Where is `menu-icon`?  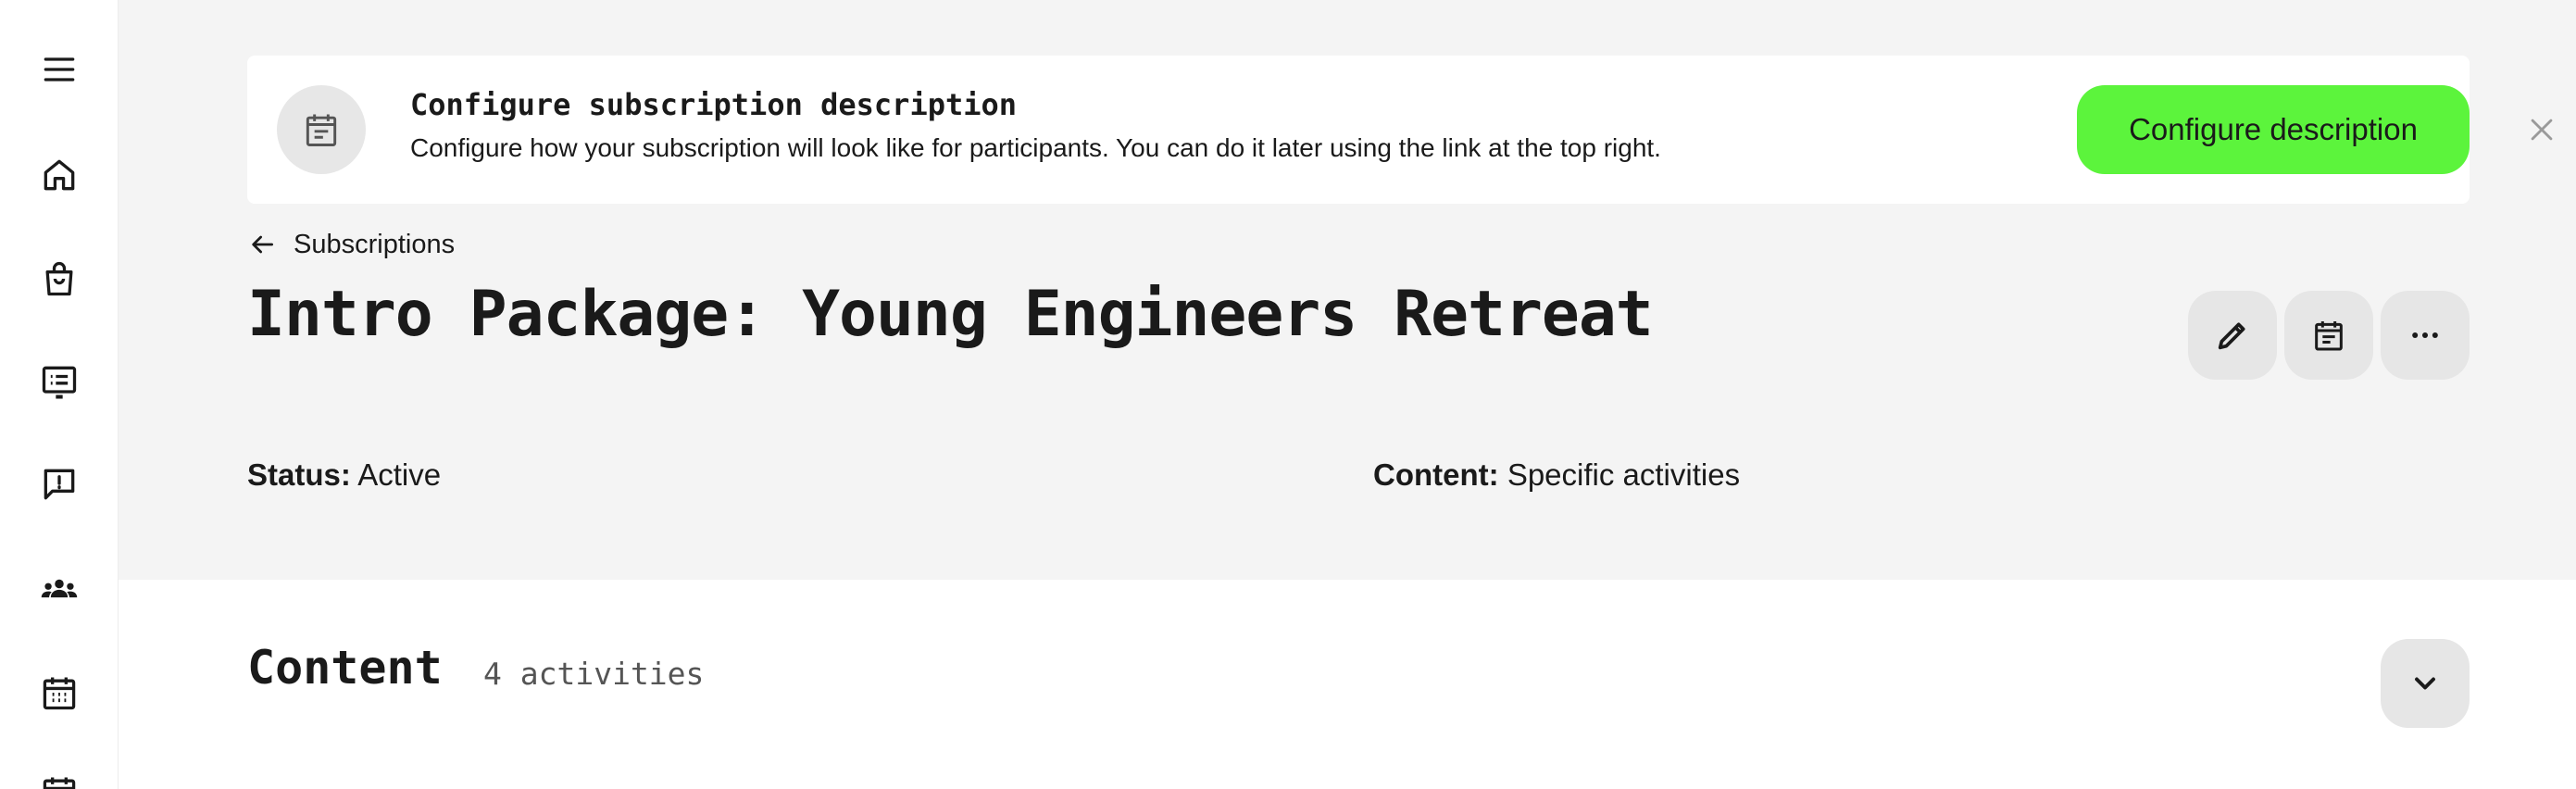 menu-icon is located at coordinates (59, 69).